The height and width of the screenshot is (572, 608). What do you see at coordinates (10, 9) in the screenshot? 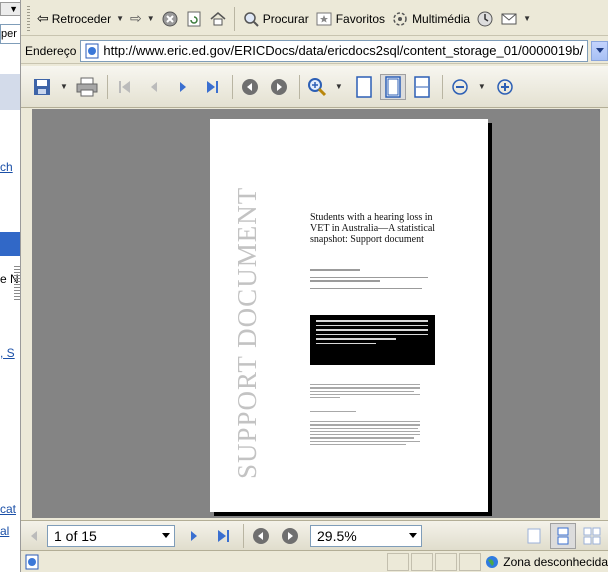
I see `partial-dropdown: ▼` at bounding box center [10, 9].